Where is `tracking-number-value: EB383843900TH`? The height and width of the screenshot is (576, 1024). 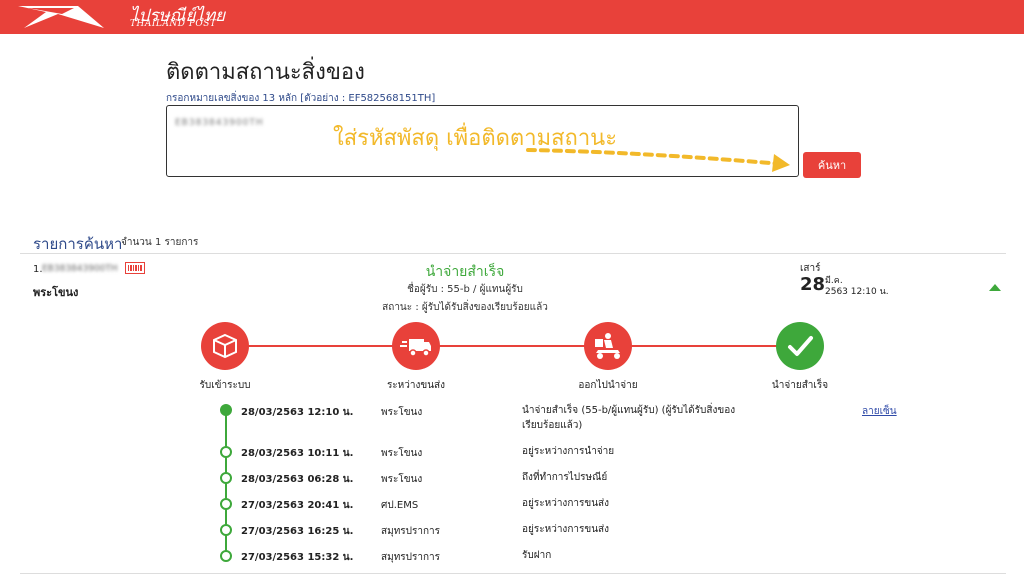 tracking-number-value: EB383843900TH is located at coordinates (219, 123).